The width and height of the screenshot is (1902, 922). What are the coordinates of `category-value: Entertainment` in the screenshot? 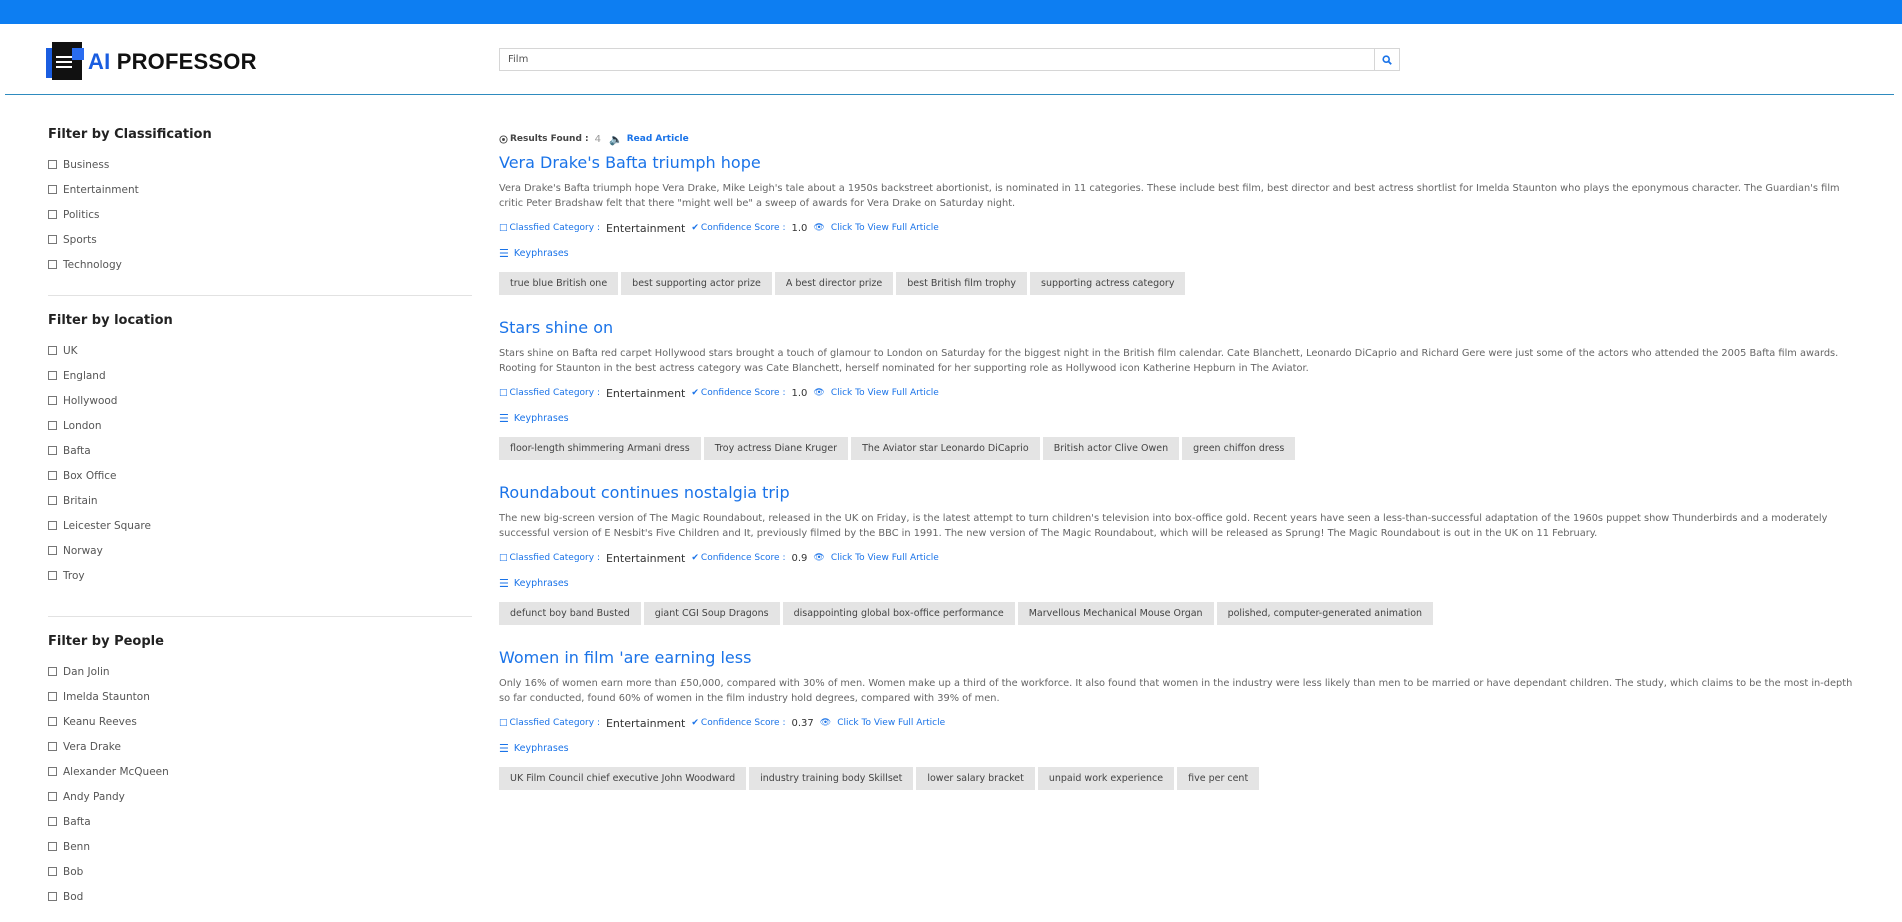 It's located at (645, 558).